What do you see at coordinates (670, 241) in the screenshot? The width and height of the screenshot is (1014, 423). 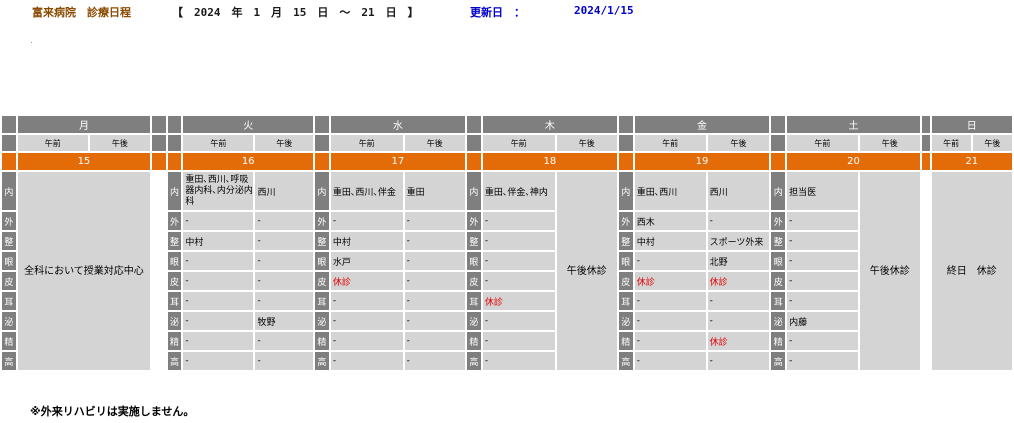 I see `schedule-cell: 中村` at bounding box center [670, 241].